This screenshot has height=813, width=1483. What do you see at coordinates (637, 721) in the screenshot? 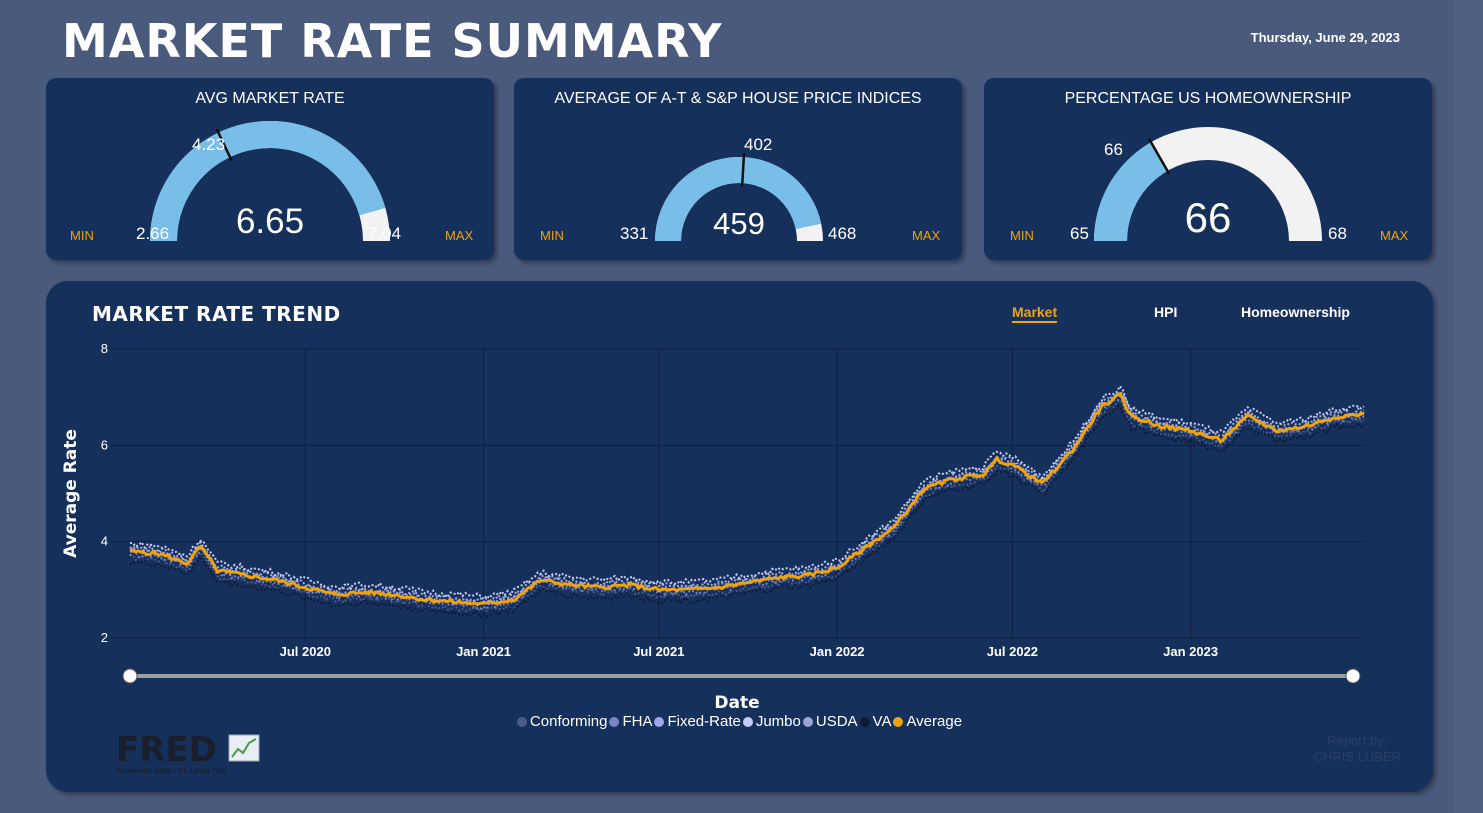
I see `legend-label: FHA` at bounding box center [637, 721].